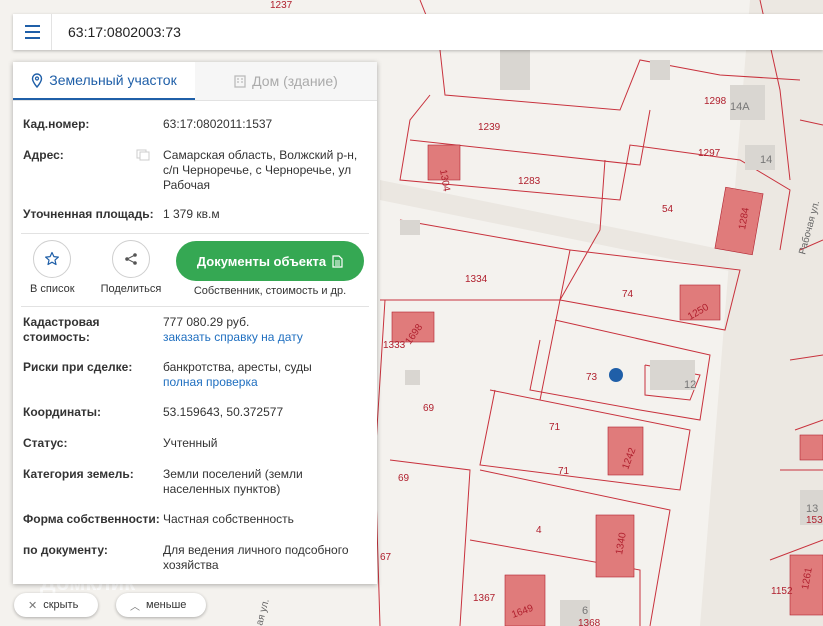  I want to click on object-documents-subtitle: Собственник, стоимость и др., so click(270, 291).